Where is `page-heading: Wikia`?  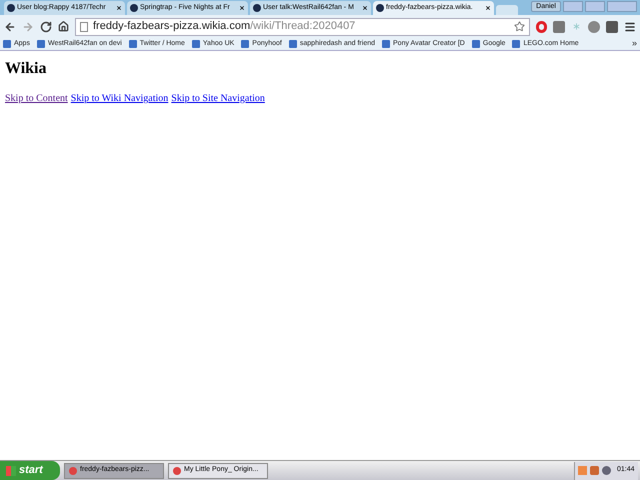
page-heading: Wikia is located at coordinates (26, 69).